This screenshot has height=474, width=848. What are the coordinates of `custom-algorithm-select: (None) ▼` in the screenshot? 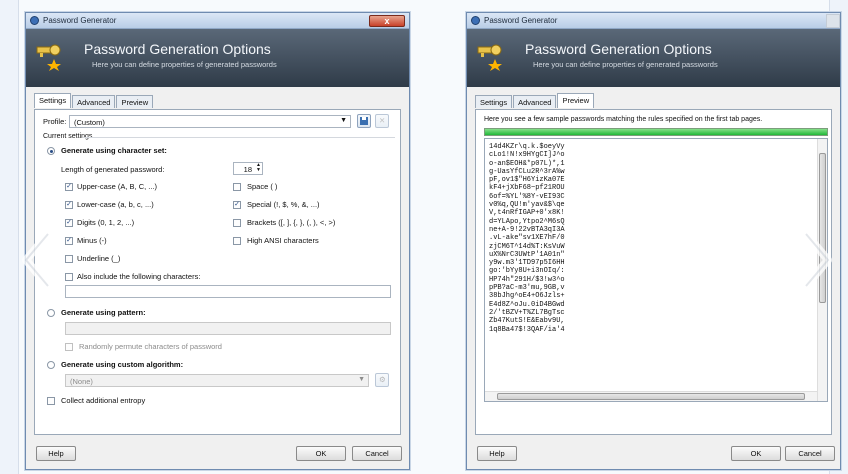 It's located at (217, 380).